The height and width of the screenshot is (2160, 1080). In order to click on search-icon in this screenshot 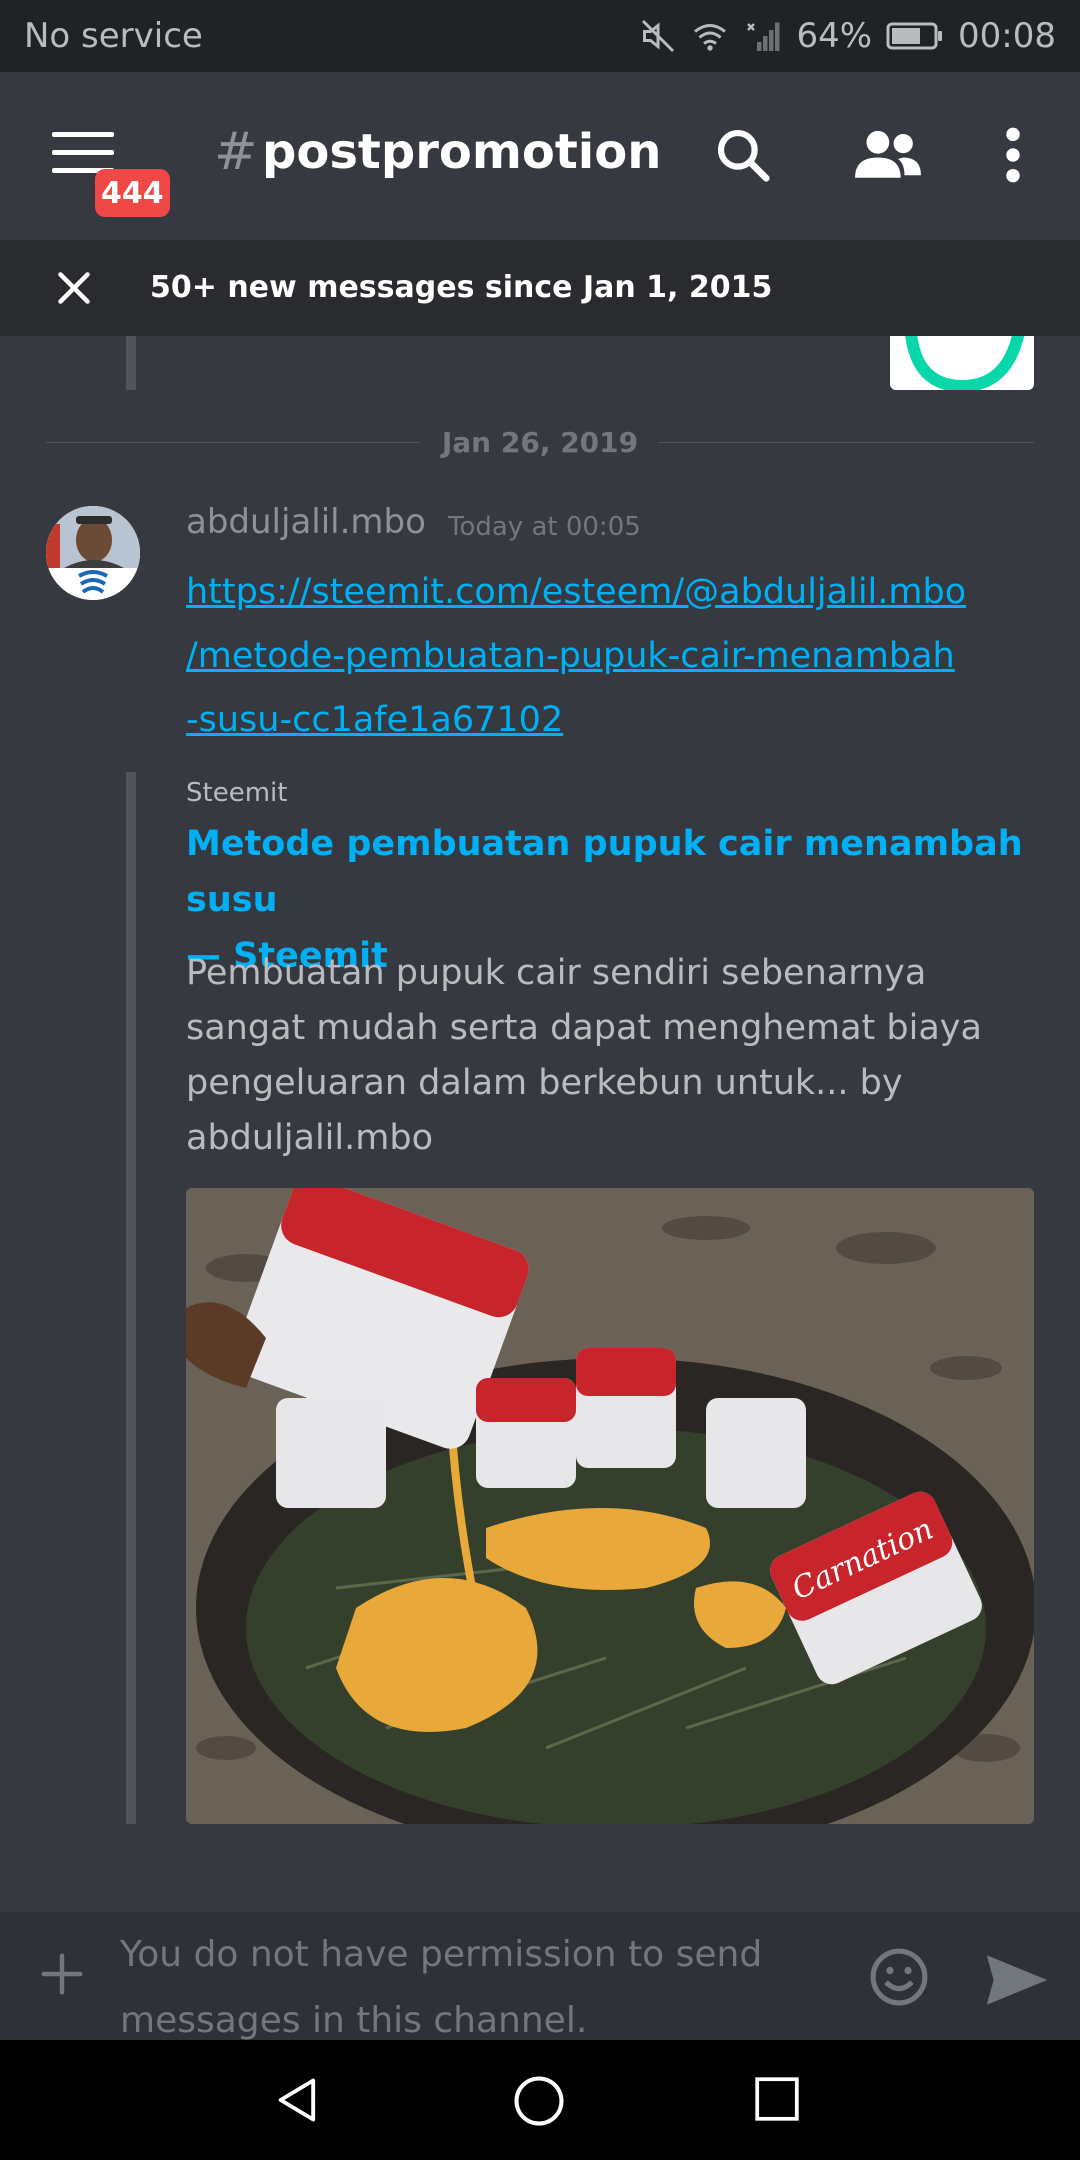, I will do `click(743, 155)`.